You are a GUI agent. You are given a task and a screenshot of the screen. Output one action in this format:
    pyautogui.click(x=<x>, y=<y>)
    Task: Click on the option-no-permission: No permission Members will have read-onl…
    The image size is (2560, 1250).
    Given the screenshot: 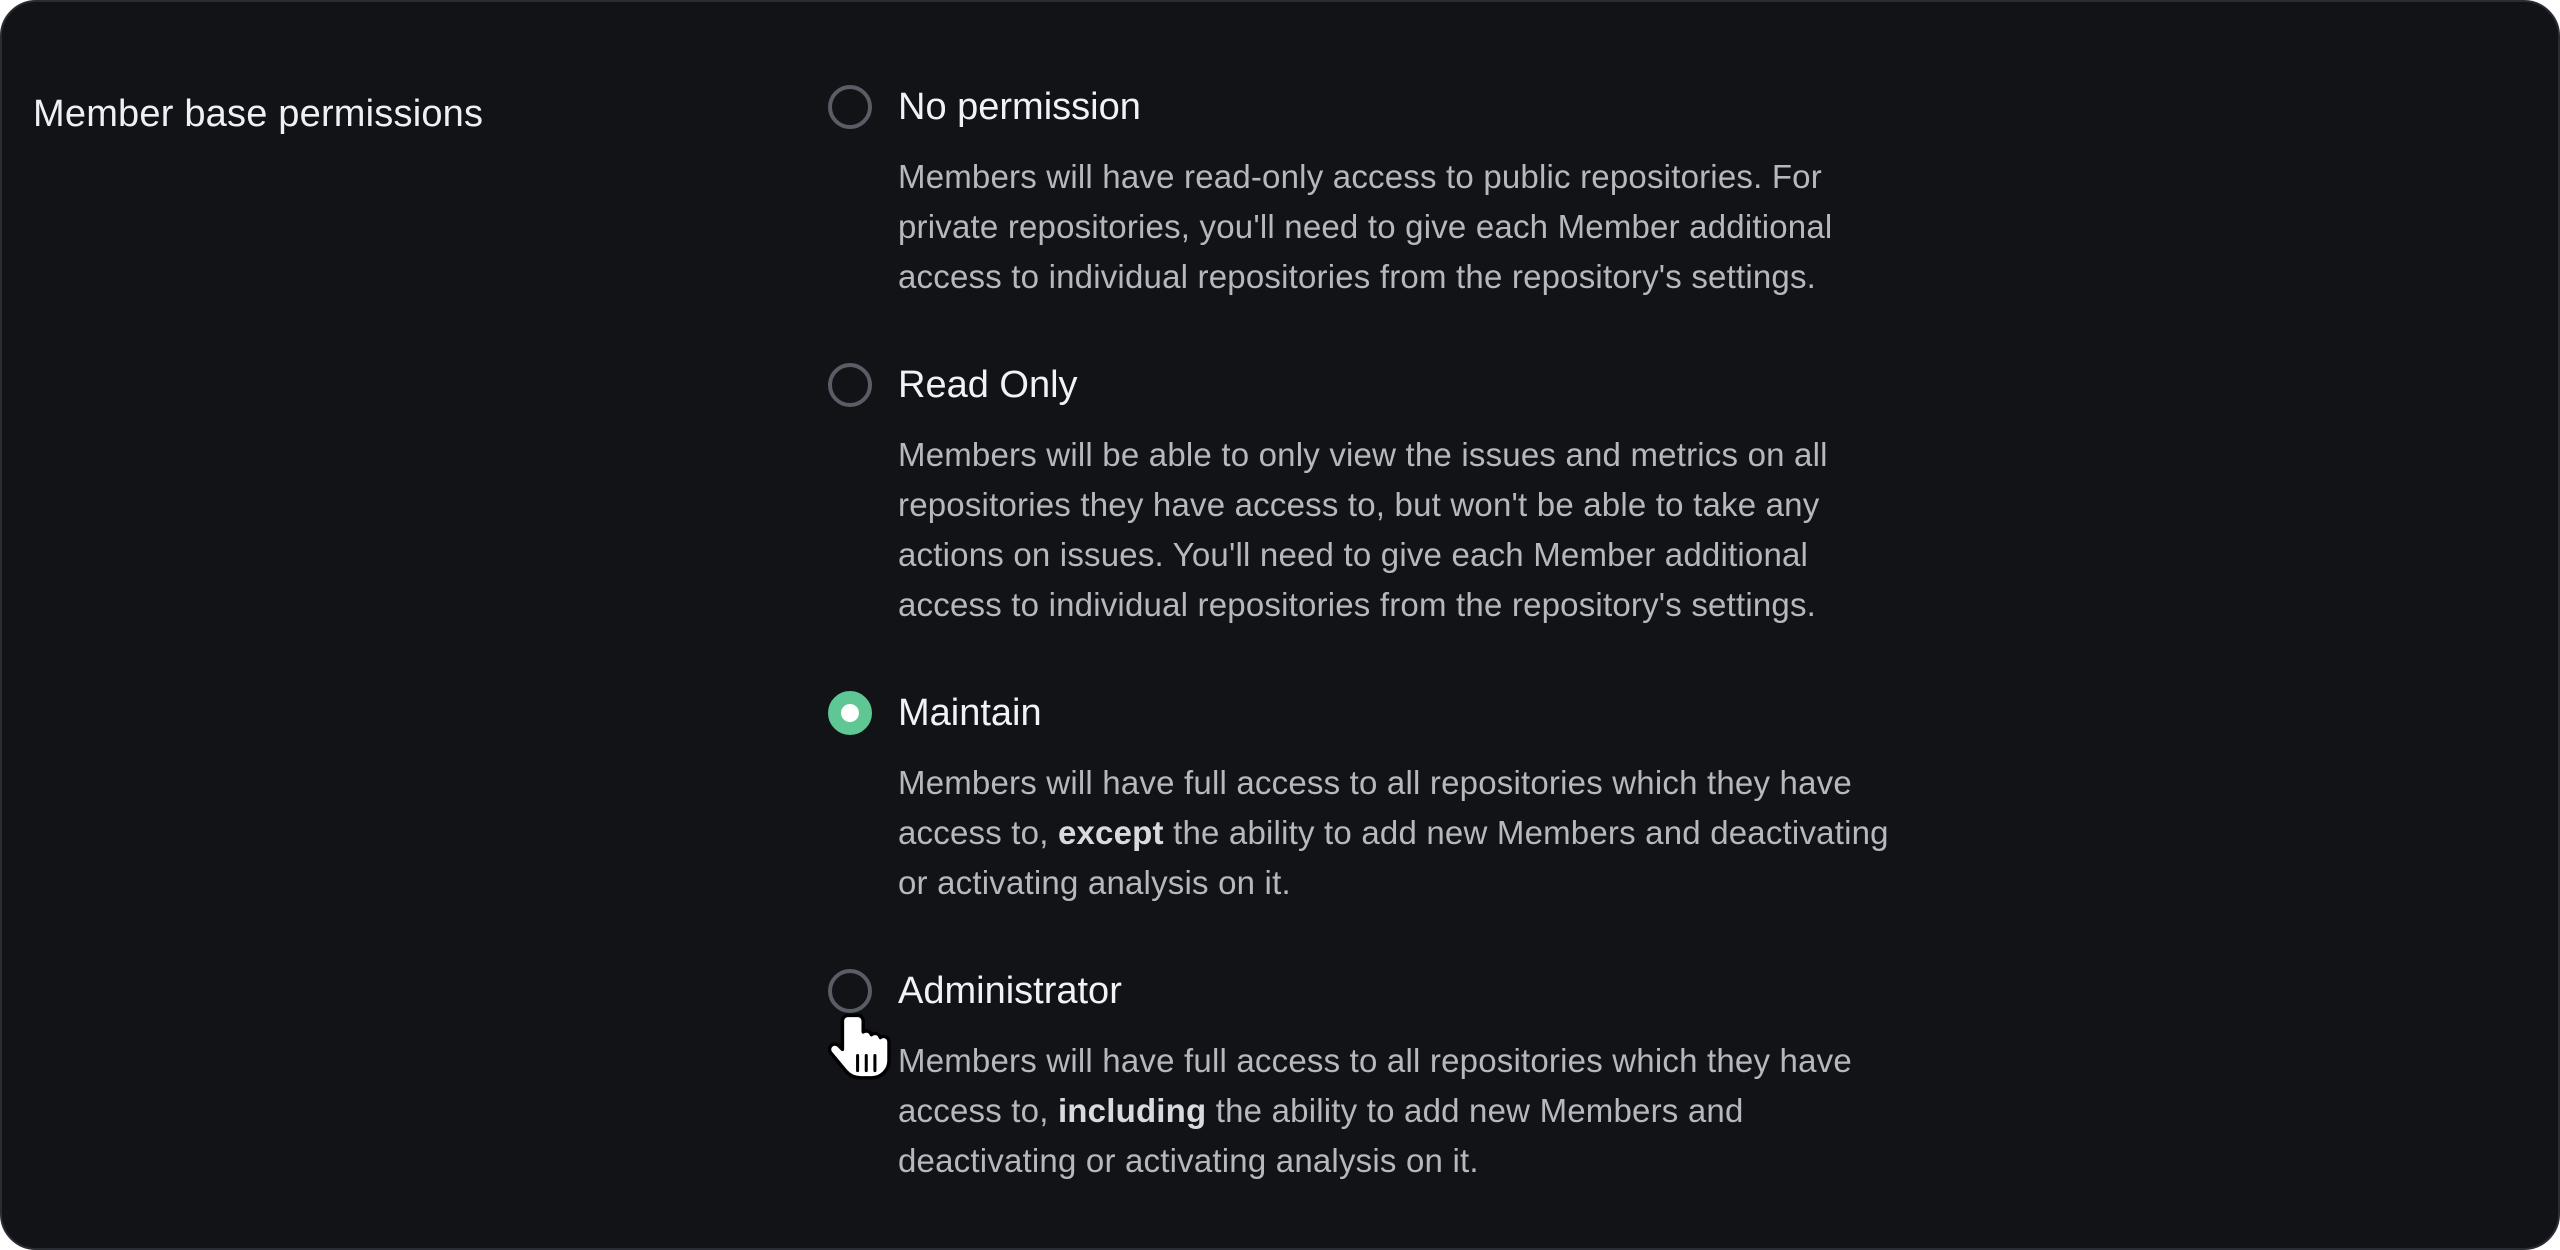 What is the action you would take?
    pyautogui.click(x=1428, y=192)
    